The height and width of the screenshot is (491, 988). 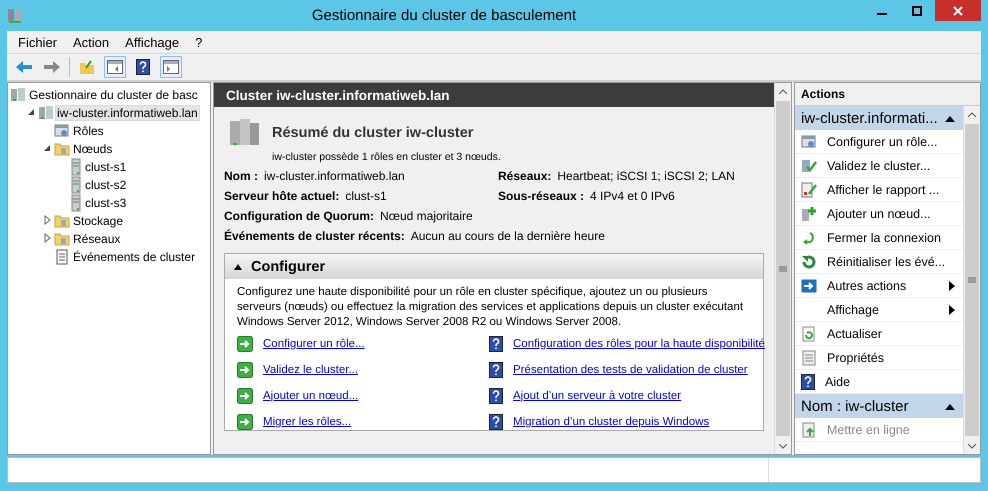 What do you see at coordinates (93, 149) in the screenshot?
I see `tree-item: Nœuds` at bounding box center [93, 149].